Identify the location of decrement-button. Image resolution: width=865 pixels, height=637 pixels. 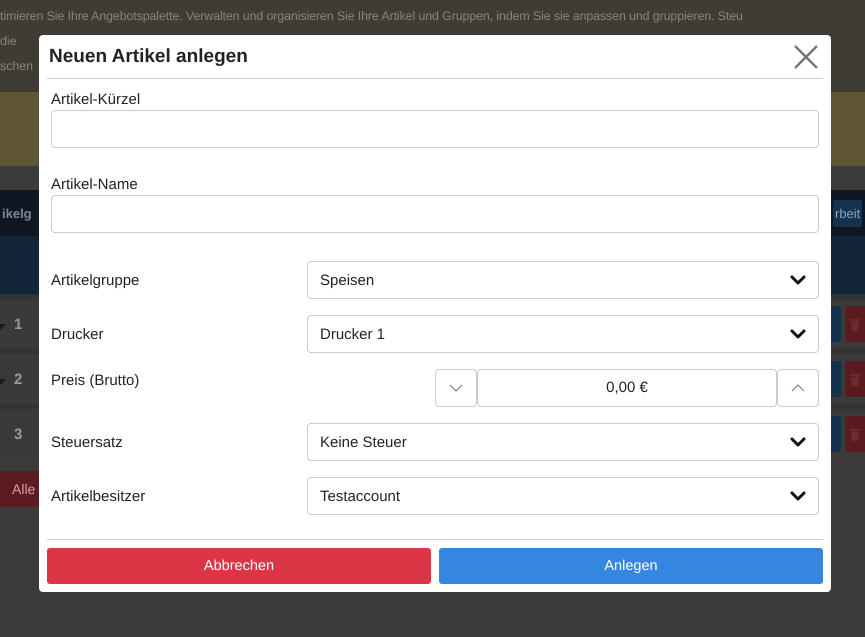
(456, 388).